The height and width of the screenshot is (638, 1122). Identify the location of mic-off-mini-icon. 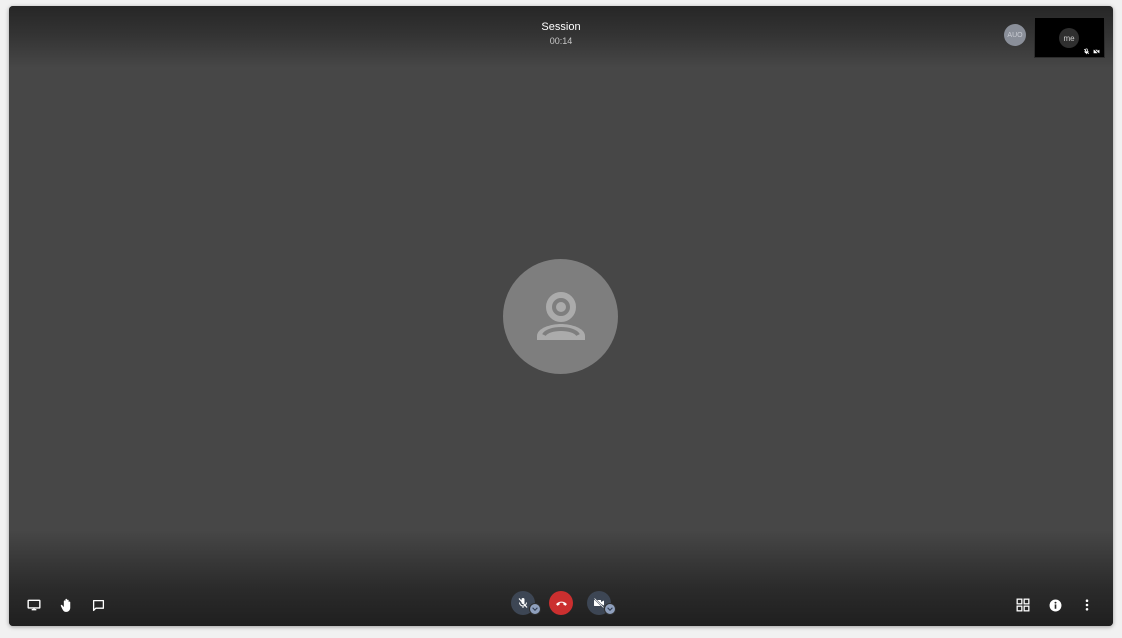
(1086, 51).